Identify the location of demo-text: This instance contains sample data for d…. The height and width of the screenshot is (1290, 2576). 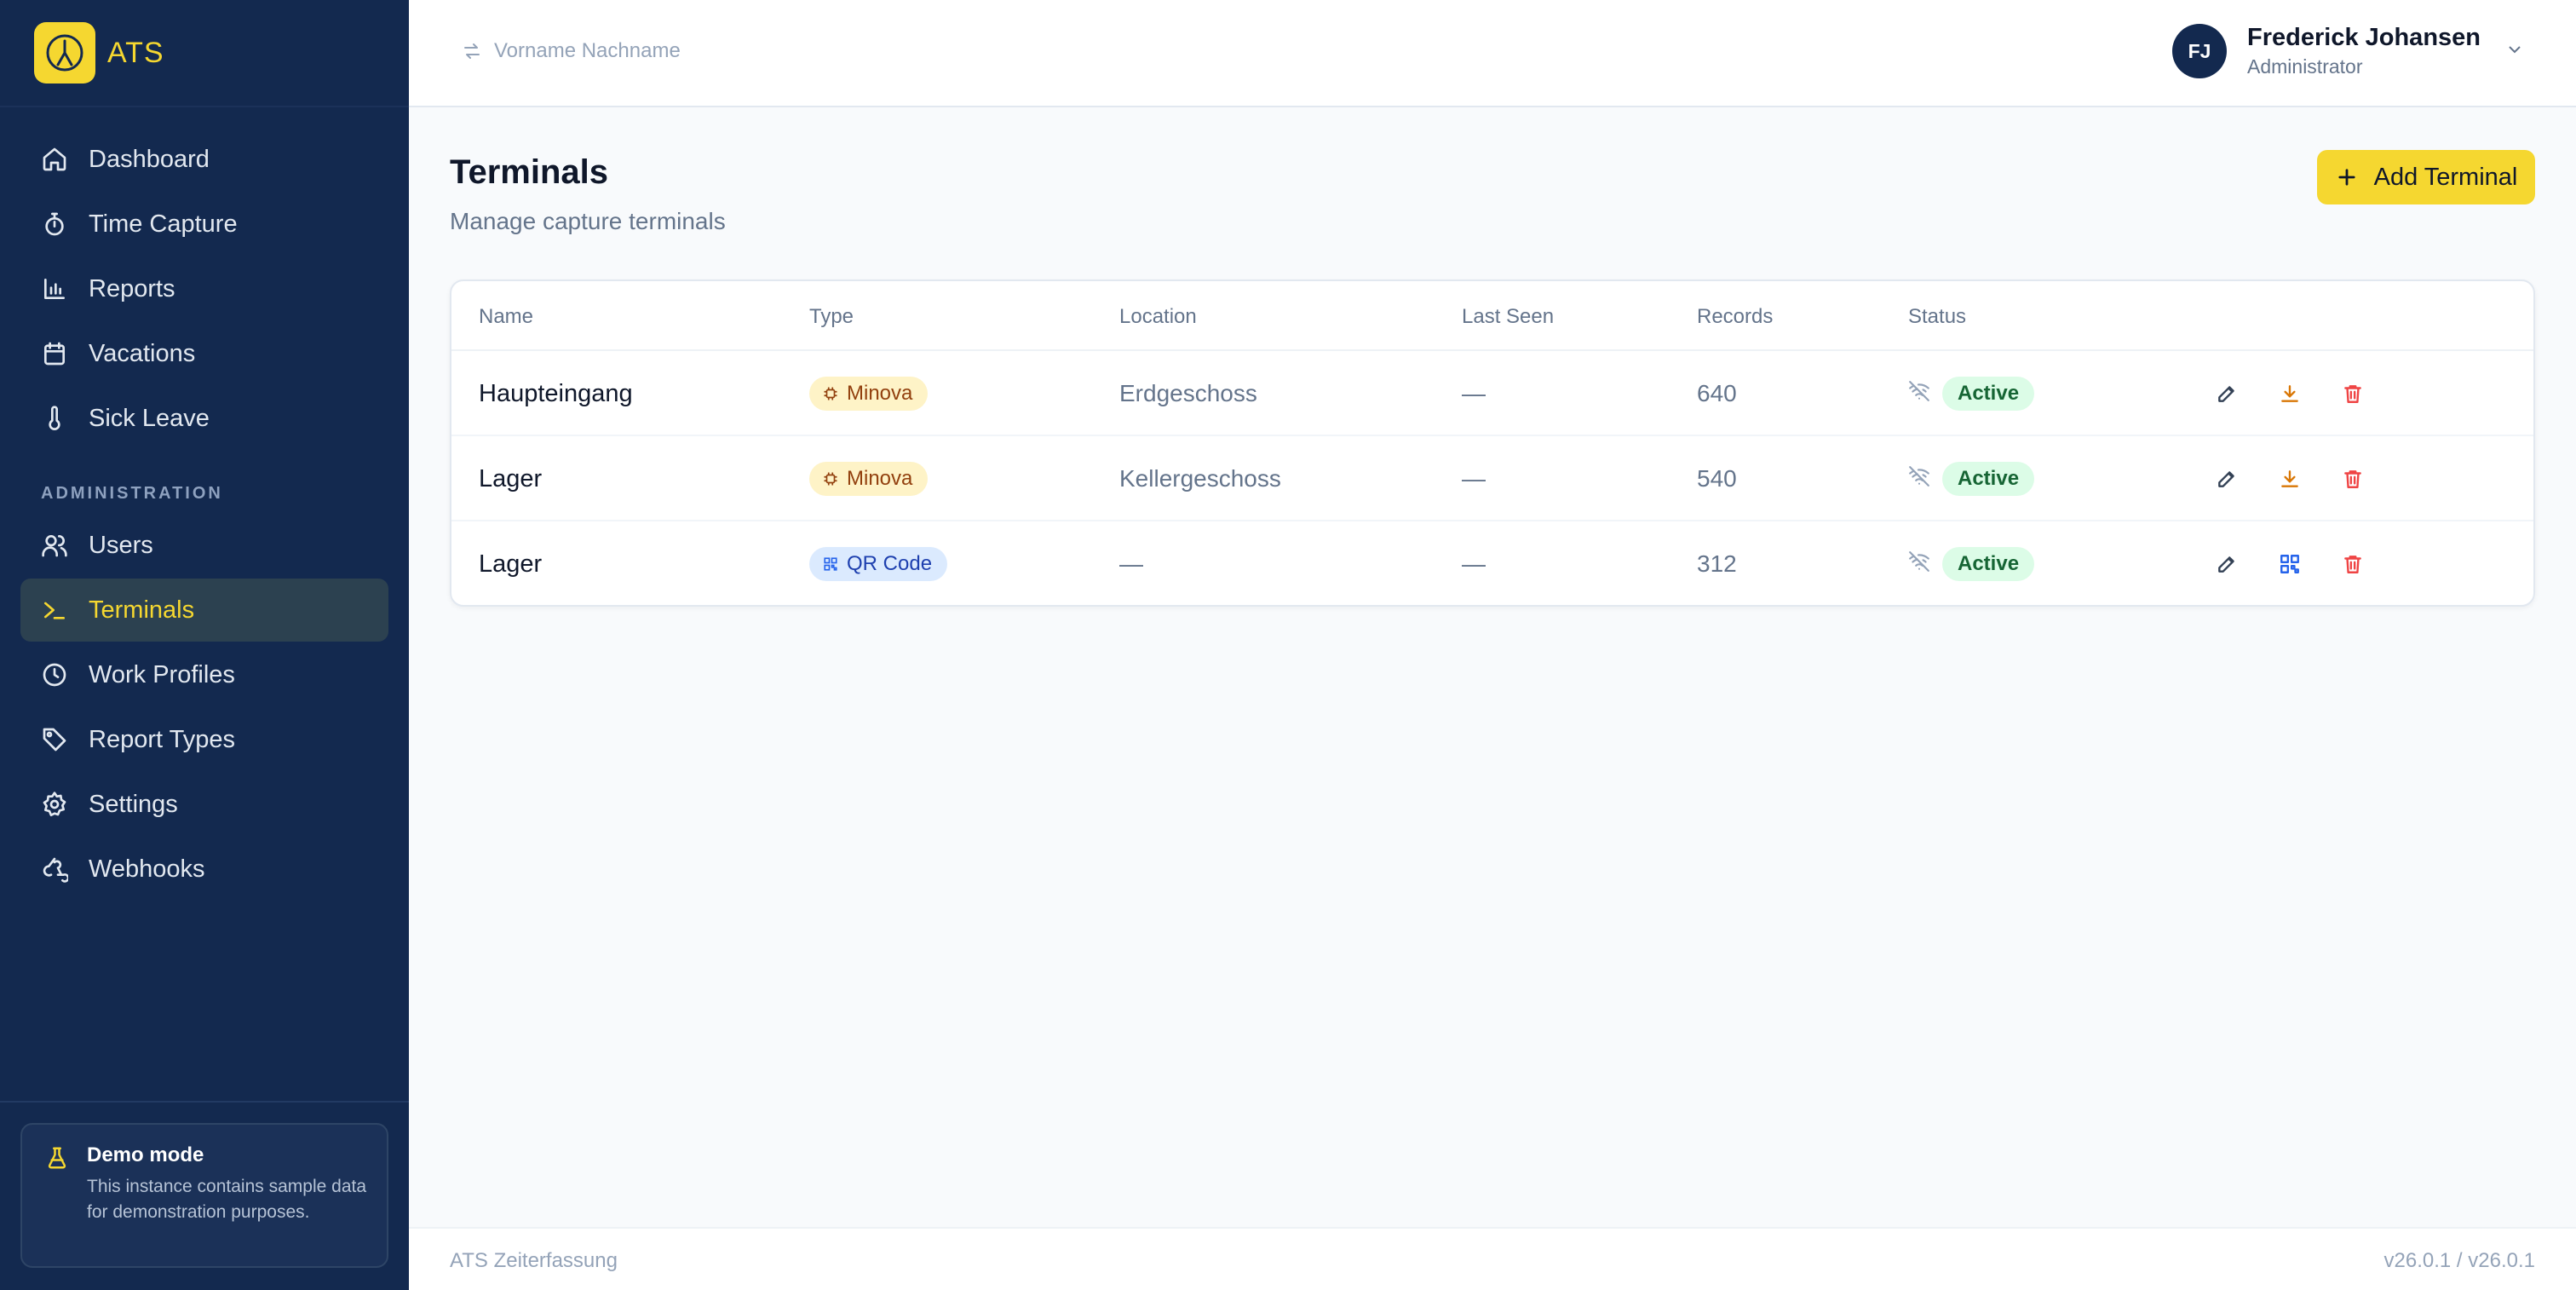
(227, 1199).